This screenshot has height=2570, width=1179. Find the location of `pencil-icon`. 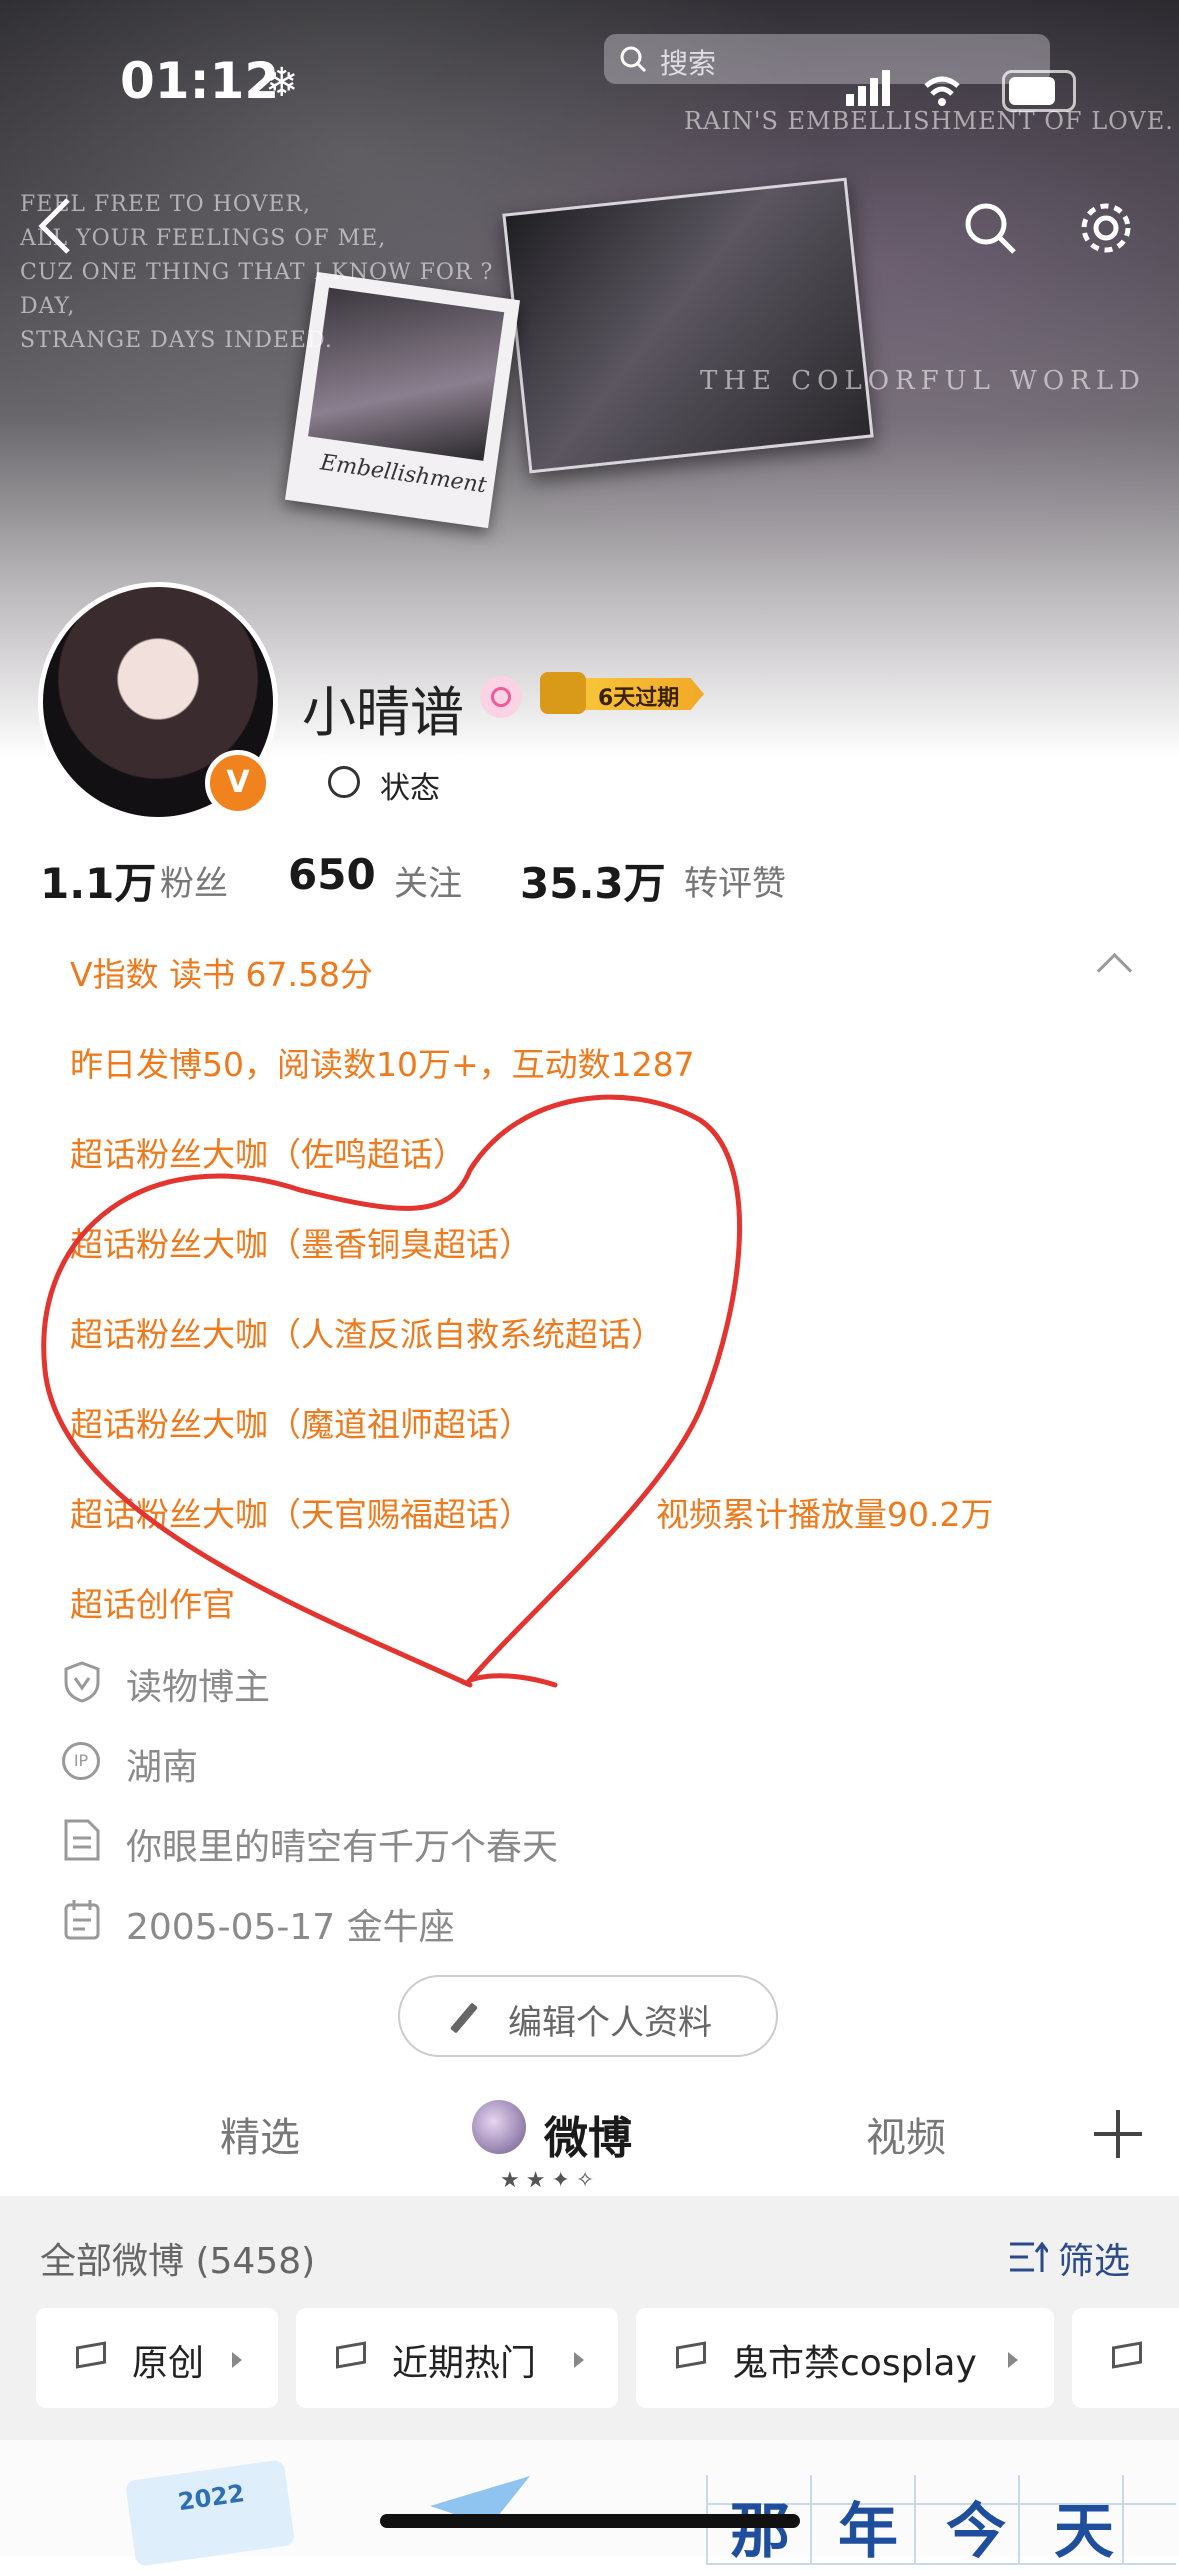

pencil-icon is located at coordinates (464, 2018).